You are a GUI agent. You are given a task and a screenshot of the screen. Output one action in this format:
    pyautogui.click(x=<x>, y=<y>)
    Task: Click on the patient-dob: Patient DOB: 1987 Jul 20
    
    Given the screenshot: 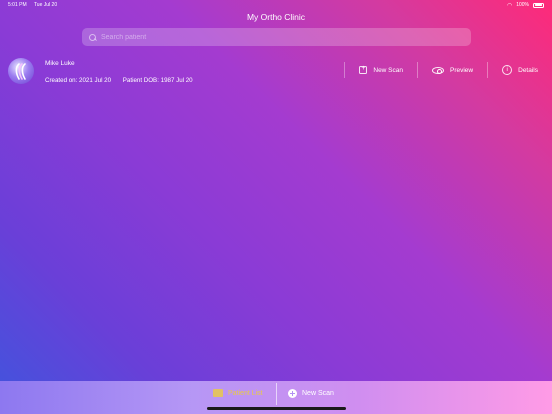 What is the action you would take?
    pyautogui.click(x=157, y=80)
    